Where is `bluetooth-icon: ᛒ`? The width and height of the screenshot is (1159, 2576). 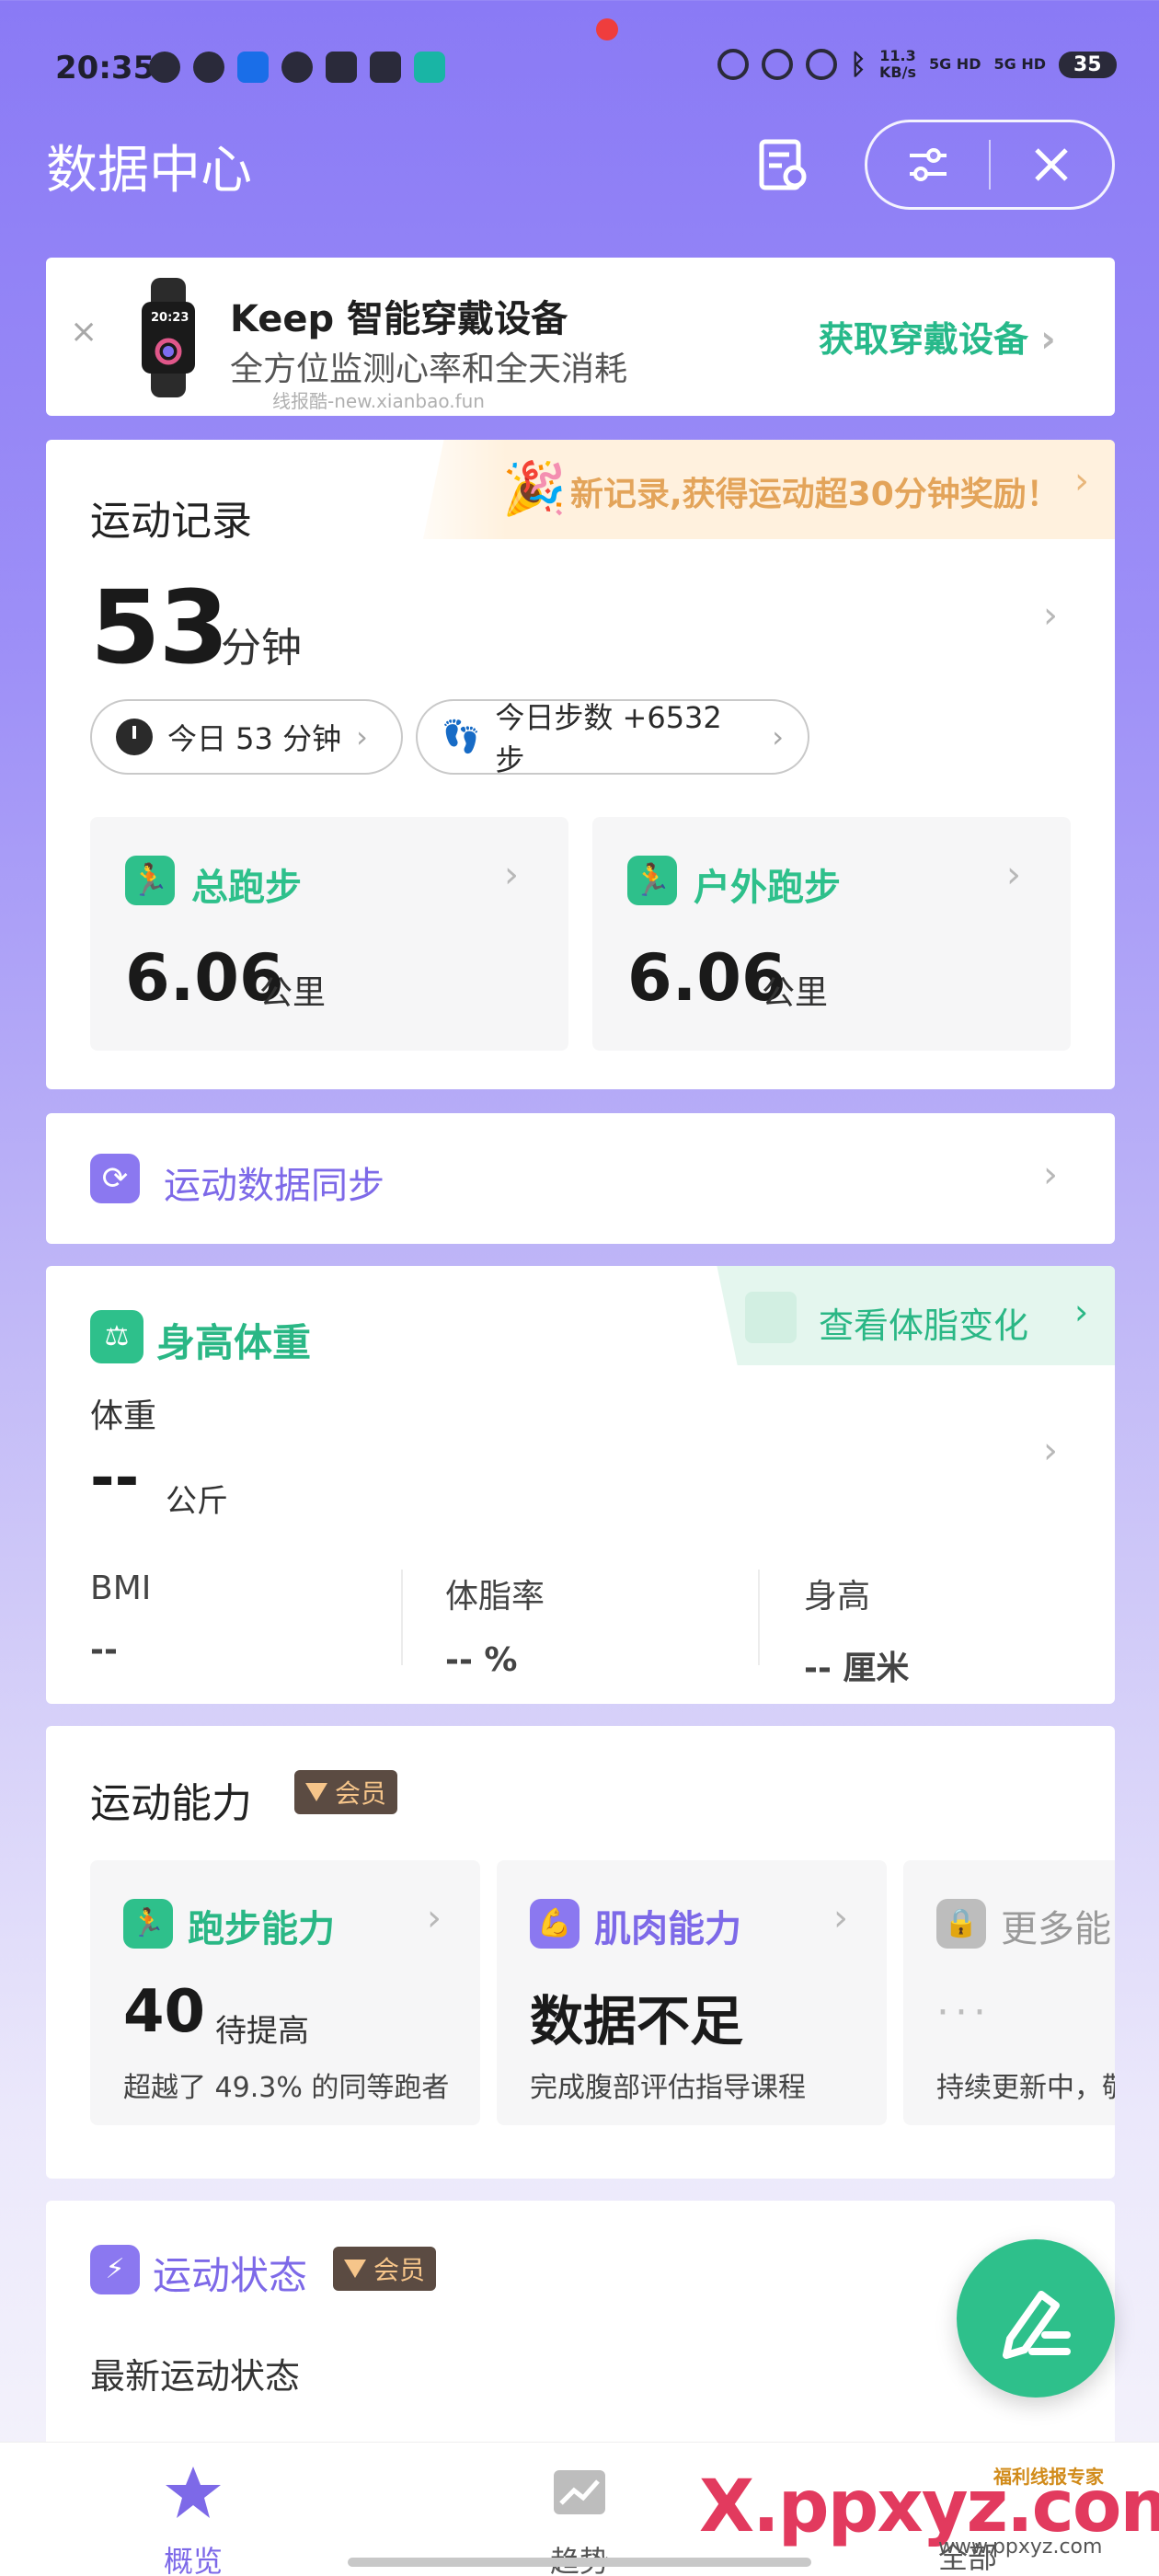
bluetooth-icon: ᛒ is located at coordinates (858, 64).